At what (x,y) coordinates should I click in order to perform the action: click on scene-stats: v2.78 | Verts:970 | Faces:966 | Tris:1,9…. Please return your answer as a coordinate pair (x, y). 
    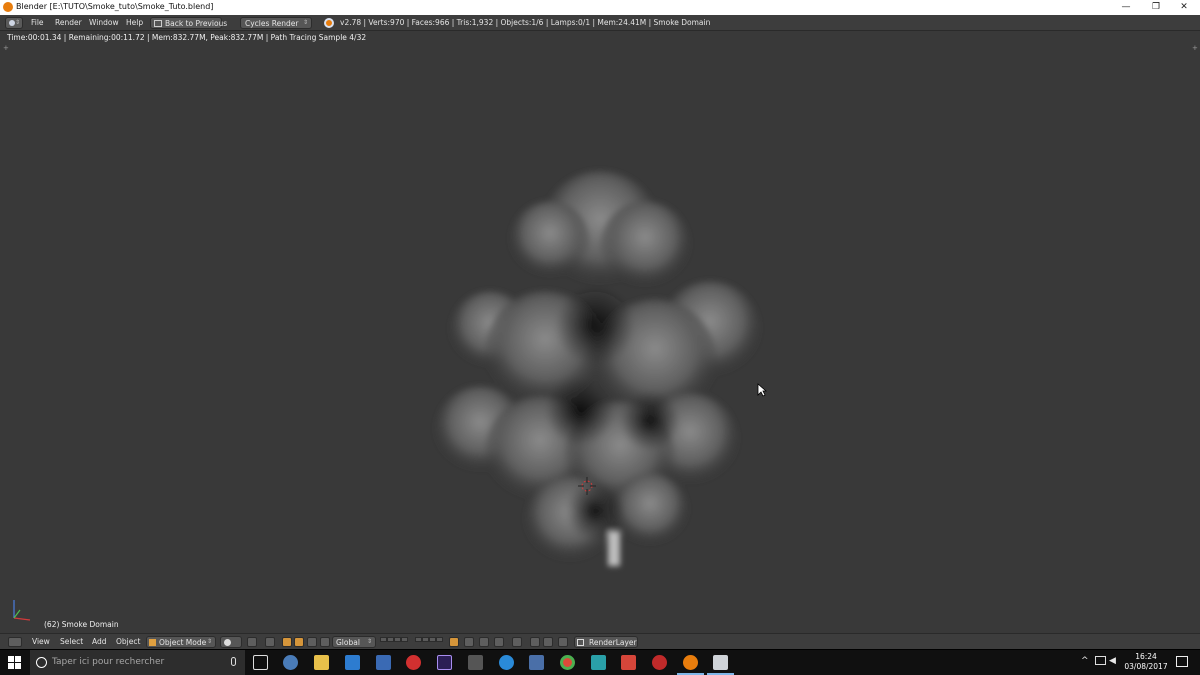
    Looking at the image, I should click on (525, 22).